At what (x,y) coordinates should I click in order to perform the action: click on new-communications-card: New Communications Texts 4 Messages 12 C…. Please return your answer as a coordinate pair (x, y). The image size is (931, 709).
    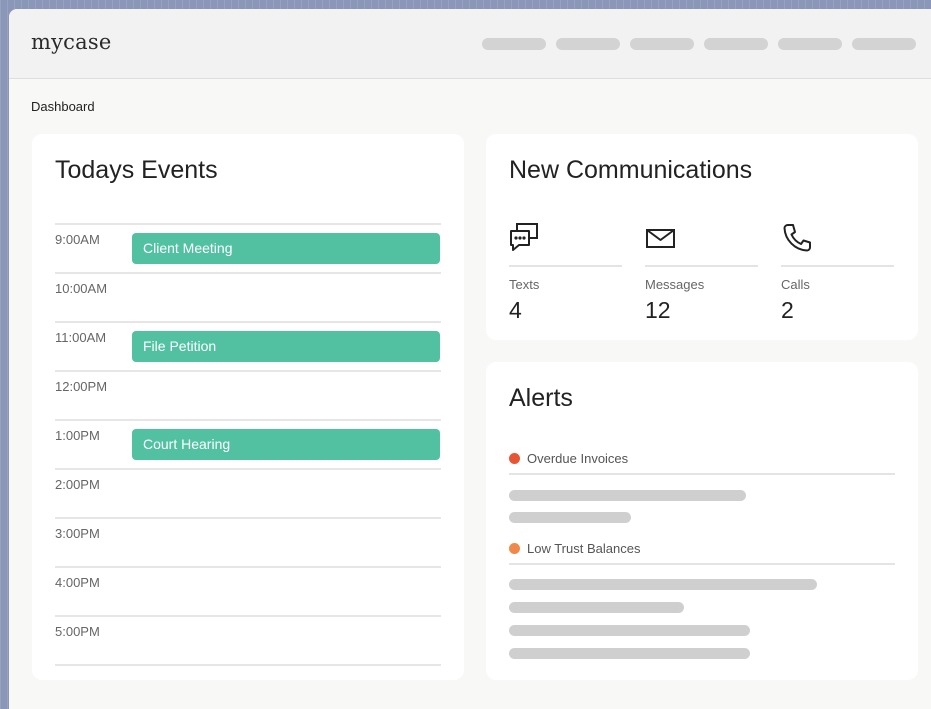
    Looking at the image, I should click on (702, 237).